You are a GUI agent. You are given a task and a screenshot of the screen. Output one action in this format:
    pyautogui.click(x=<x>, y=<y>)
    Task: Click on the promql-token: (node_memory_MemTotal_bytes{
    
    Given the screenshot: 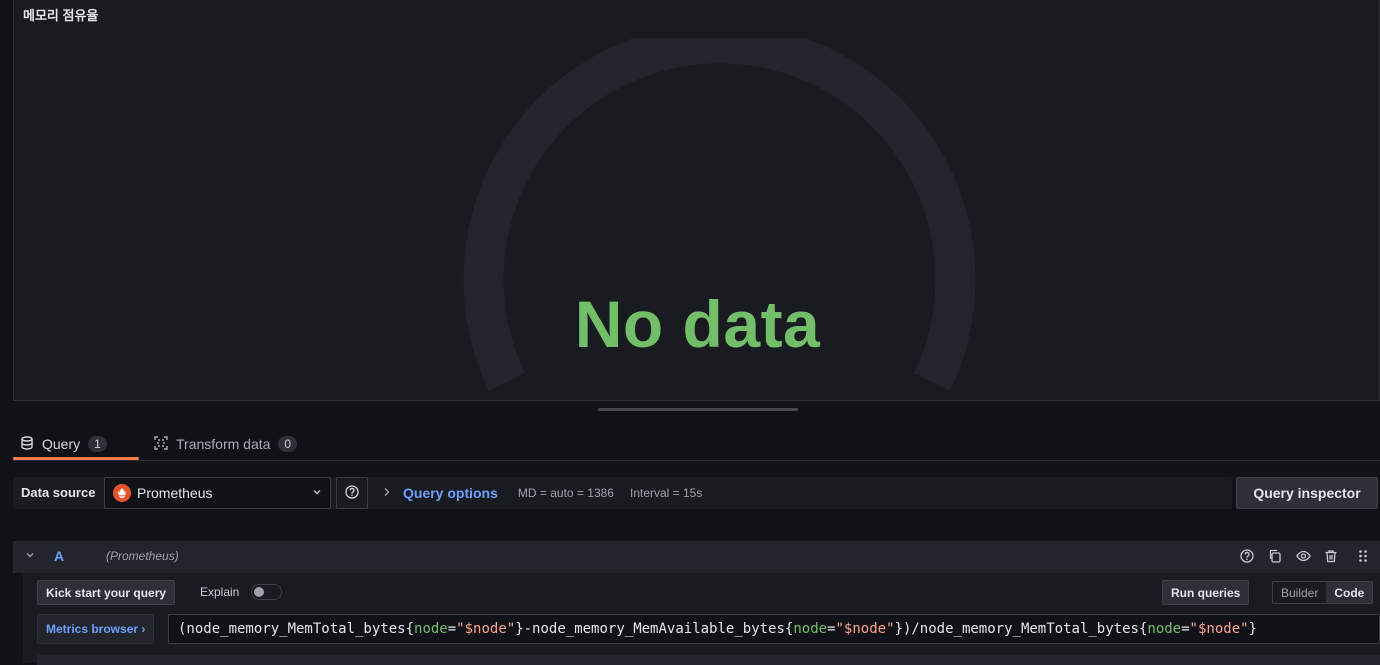 What is the action you would take?
    pyautogui.click(x=296, y=629)
    